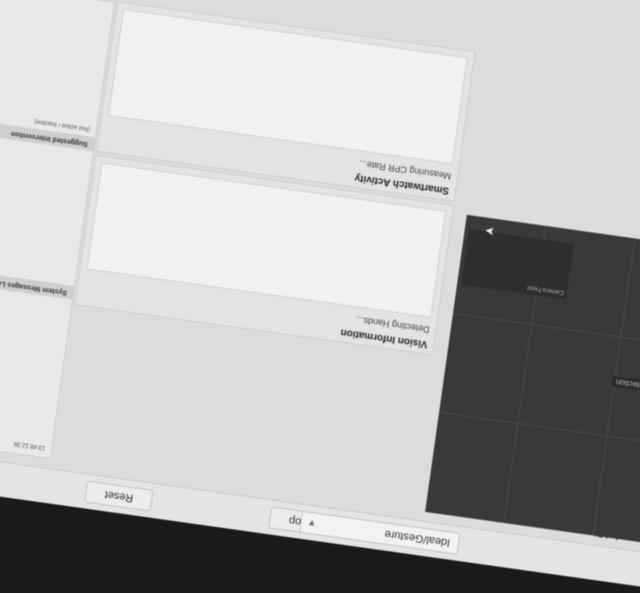 Image resolution: width=640 pixels, height=593 pixels. What do you see at coordinates (379, 532) in the screenshot?
I see `mode-select: Ideal/Gesture ▼` at bounding box center [379, 532].